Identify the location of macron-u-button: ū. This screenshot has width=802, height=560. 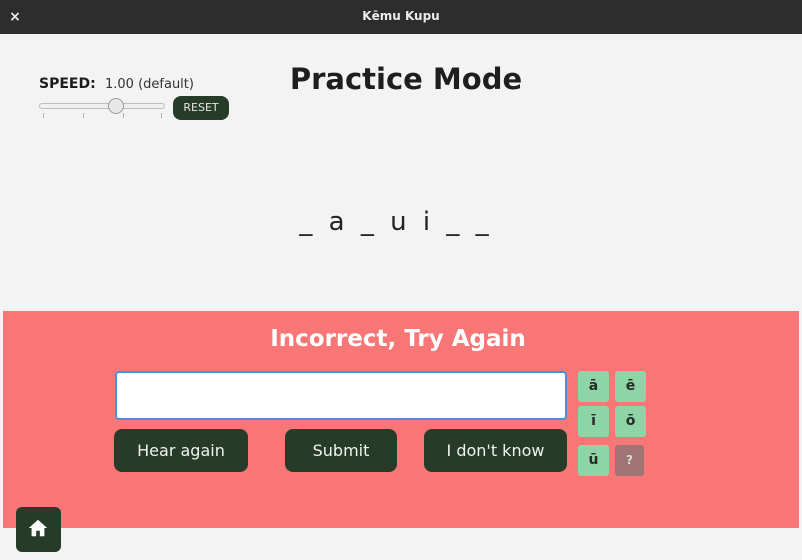
(593, 460).